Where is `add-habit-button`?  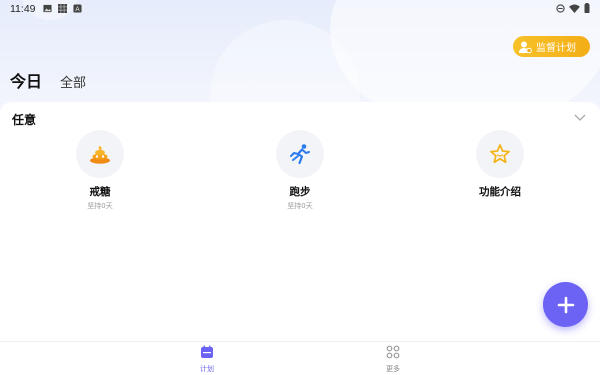
add-habit-button is located at coordinates (565, 304).